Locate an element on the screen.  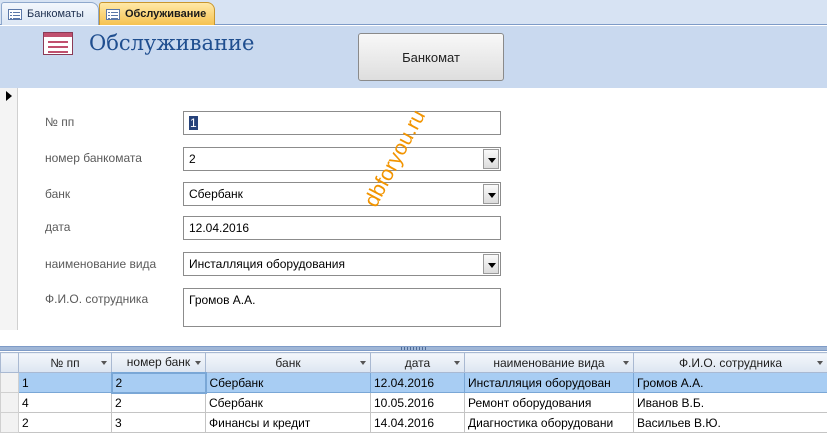
tab-atms-label: Банкоматы is located at coordinates (55, 14).